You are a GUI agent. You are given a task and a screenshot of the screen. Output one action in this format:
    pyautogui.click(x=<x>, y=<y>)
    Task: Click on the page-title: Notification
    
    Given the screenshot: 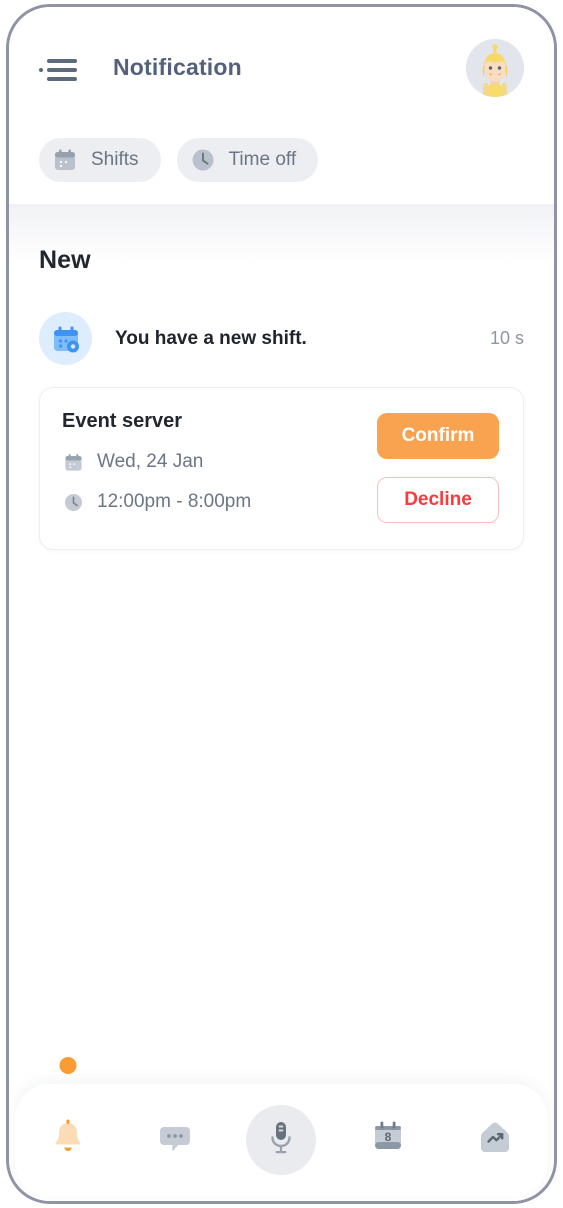 What is the action you would take?
    pyautogui.click(x=177, y=67)
    